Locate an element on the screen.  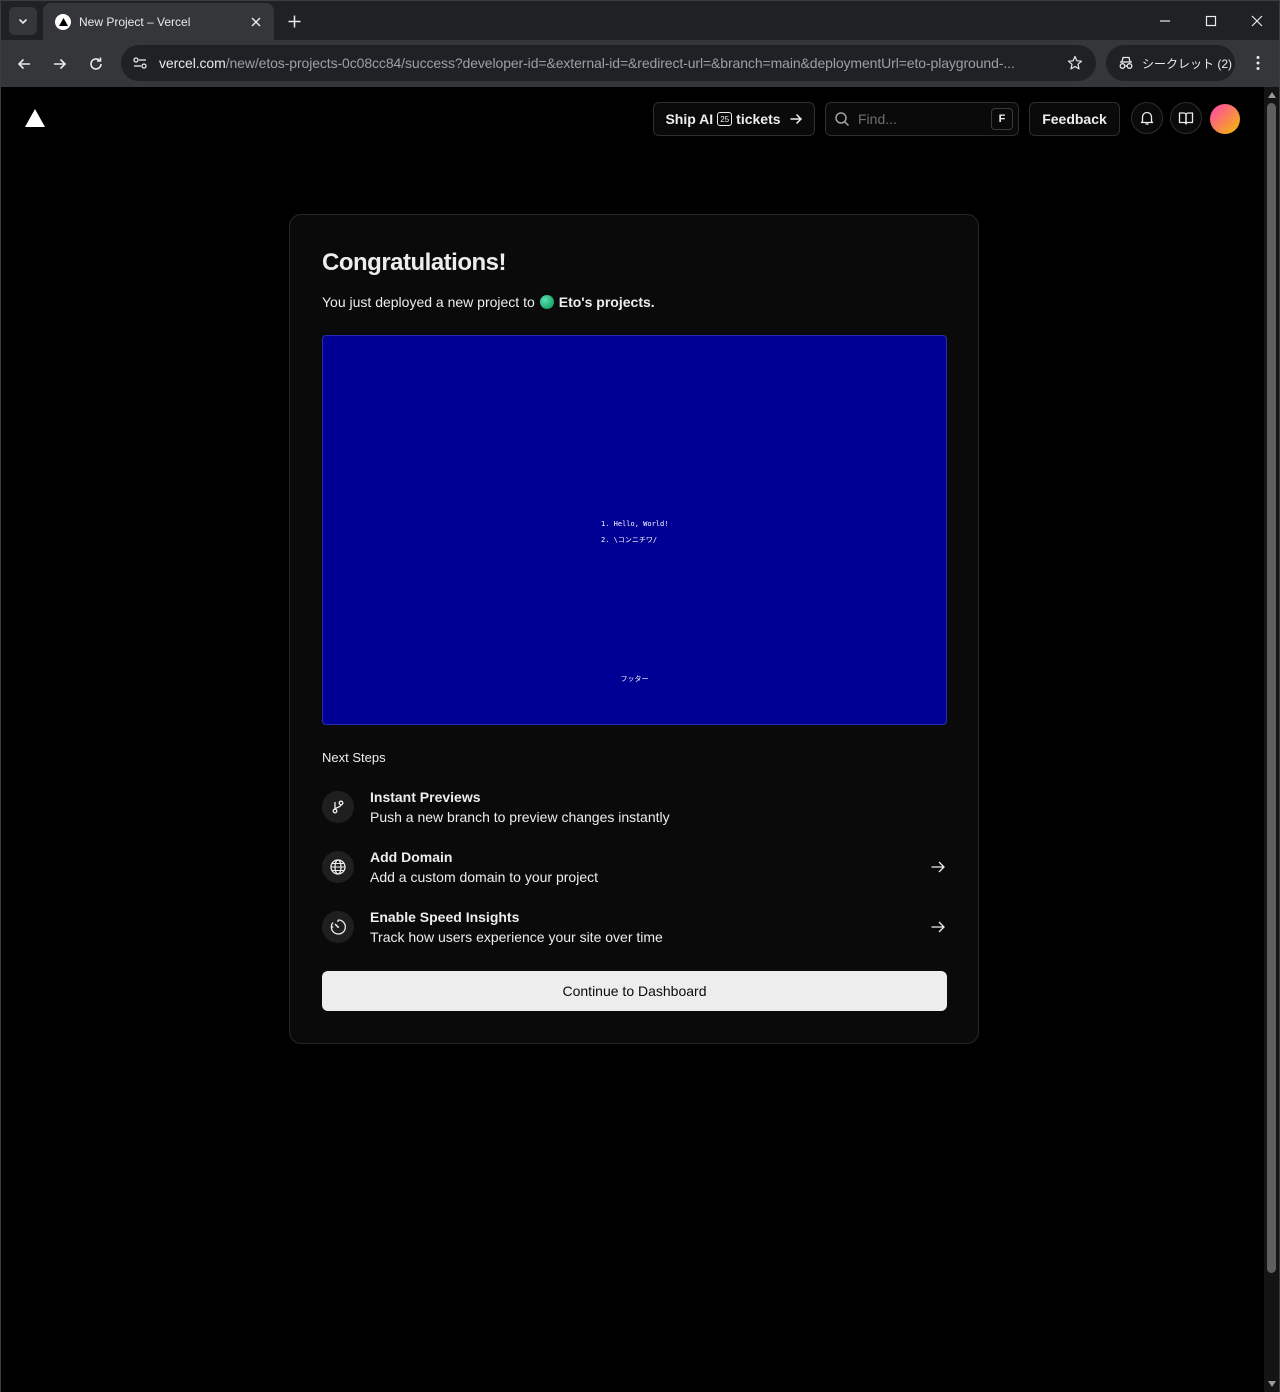
team-name: Eto's projects. is located at coordinates (607, 302).